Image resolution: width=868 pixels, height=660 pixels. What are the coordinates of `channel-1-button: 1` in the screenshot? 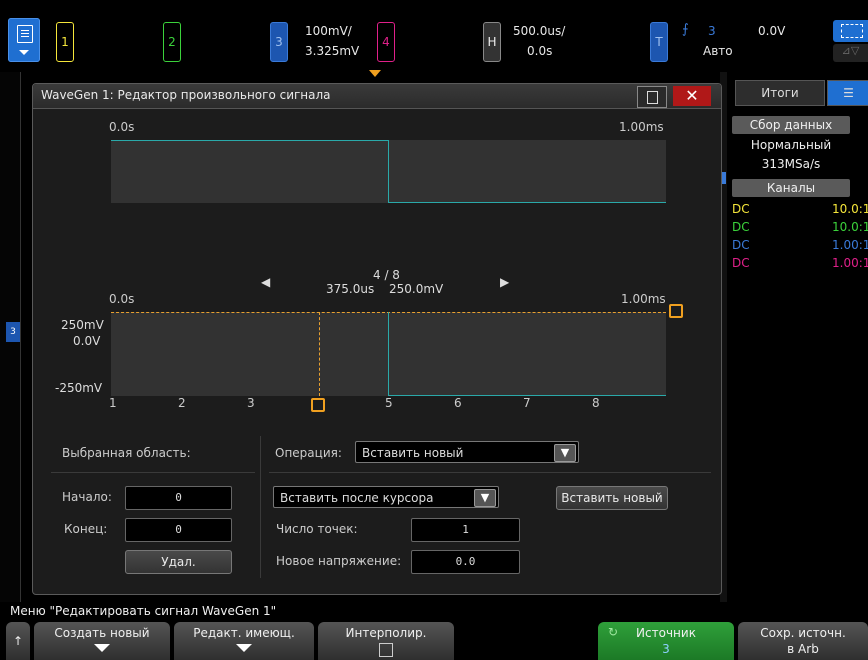 It's located at (65, 42).